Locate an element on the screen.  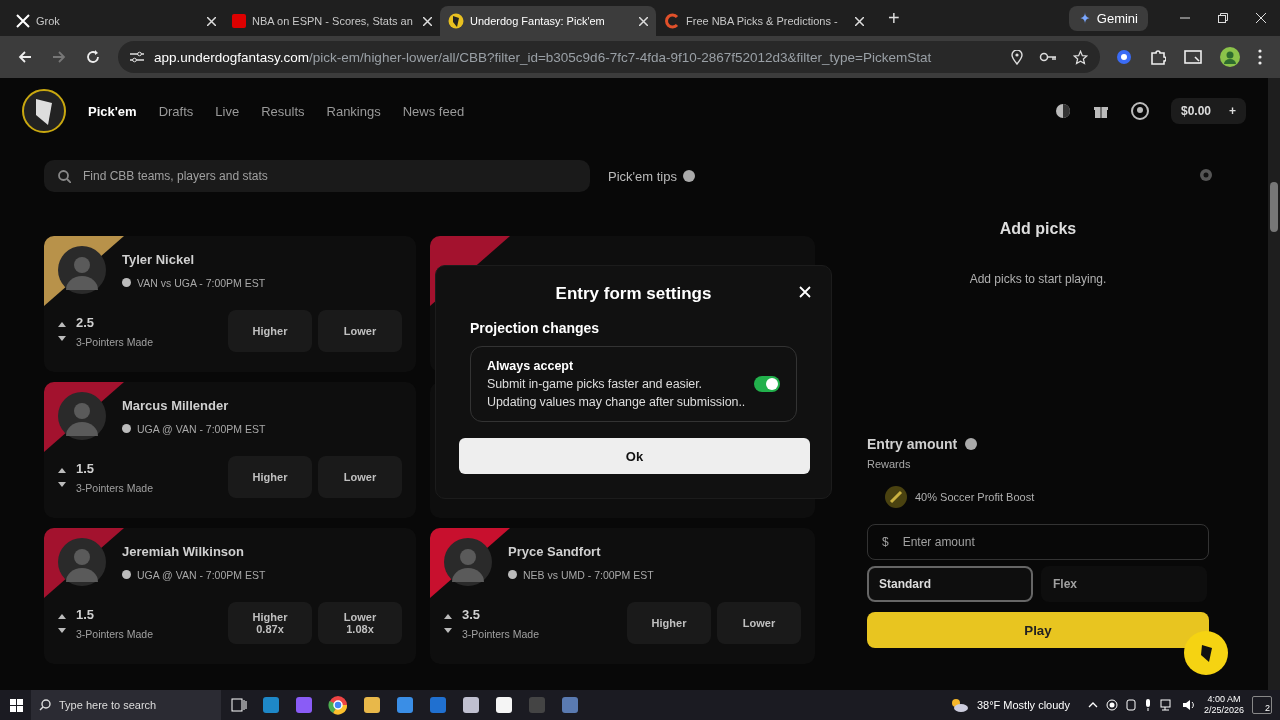
slip-subtitle: Add picks to start playing. is located at coordinates (1038, 279).